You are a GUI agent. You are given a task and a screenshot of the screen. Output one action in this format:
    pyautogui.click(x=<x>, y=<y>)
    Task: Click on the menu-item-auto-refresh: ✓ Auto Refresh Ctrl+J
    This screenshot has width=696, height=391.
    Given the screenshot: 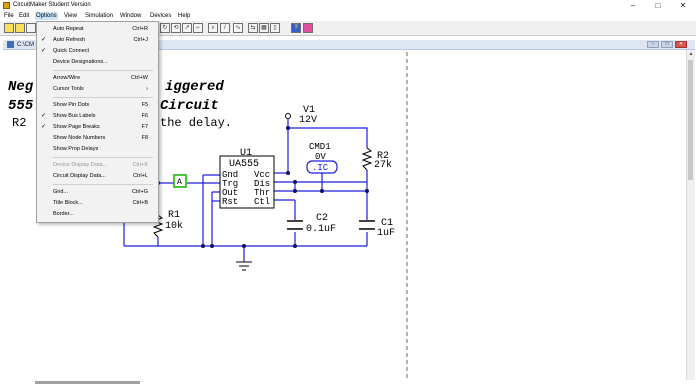 What is the action you would take?
    pyautogui.click(x=97, y=40)
    